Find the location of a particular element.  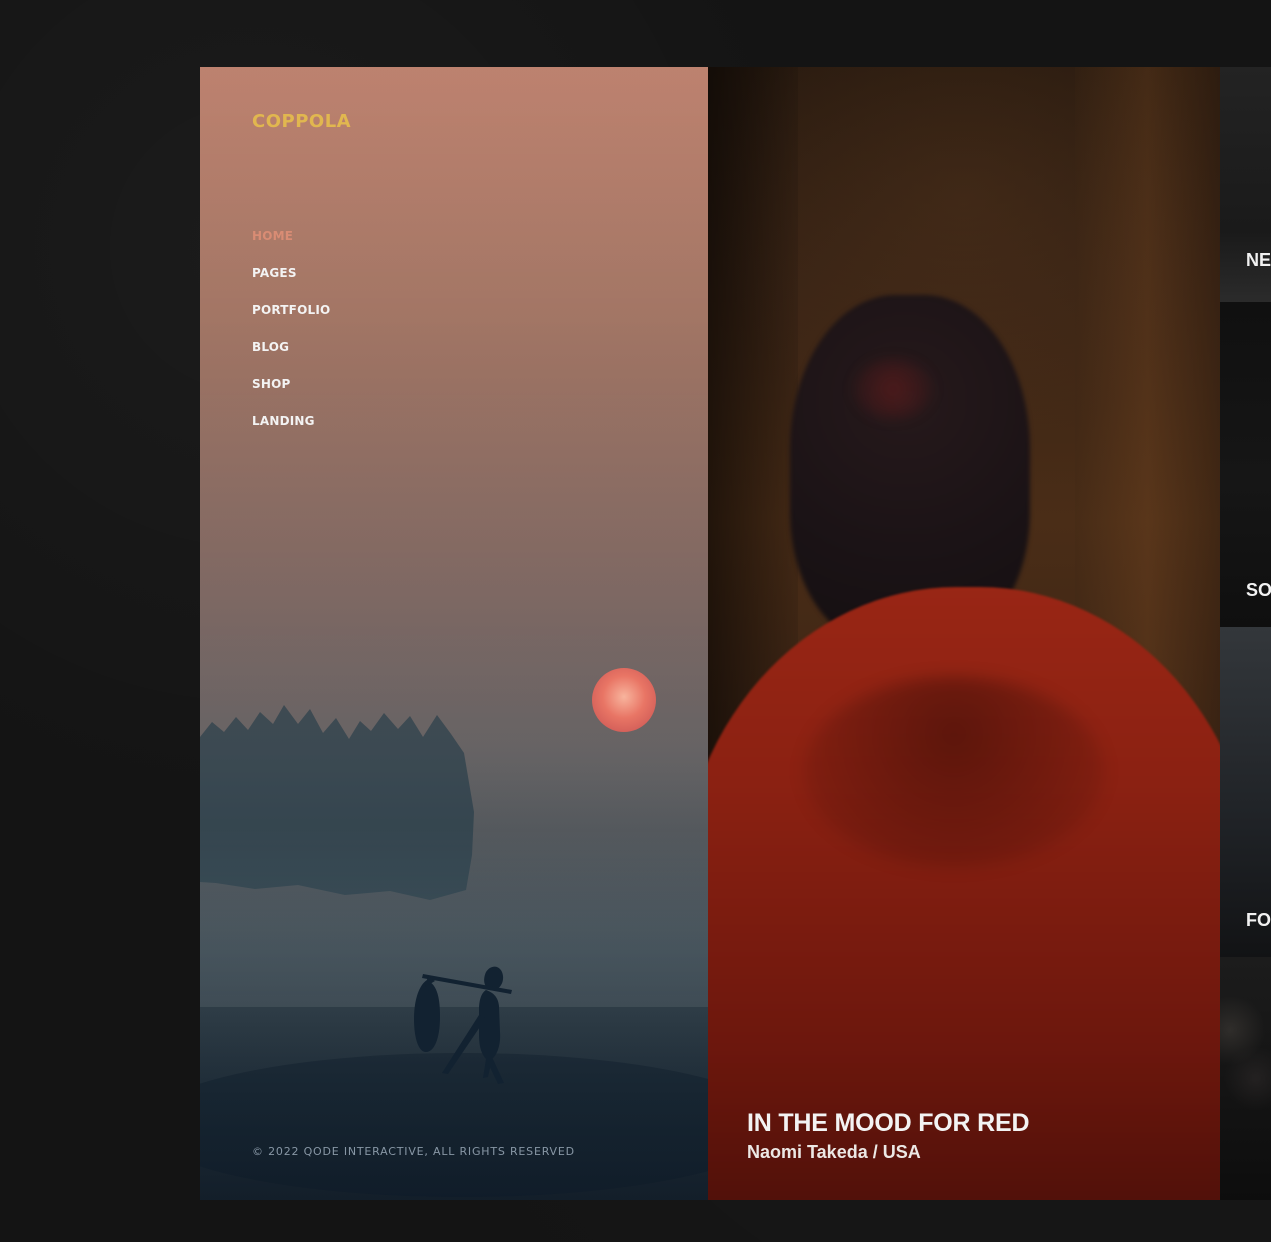

side-label-1: NE is located at coordinates (1258, 260).